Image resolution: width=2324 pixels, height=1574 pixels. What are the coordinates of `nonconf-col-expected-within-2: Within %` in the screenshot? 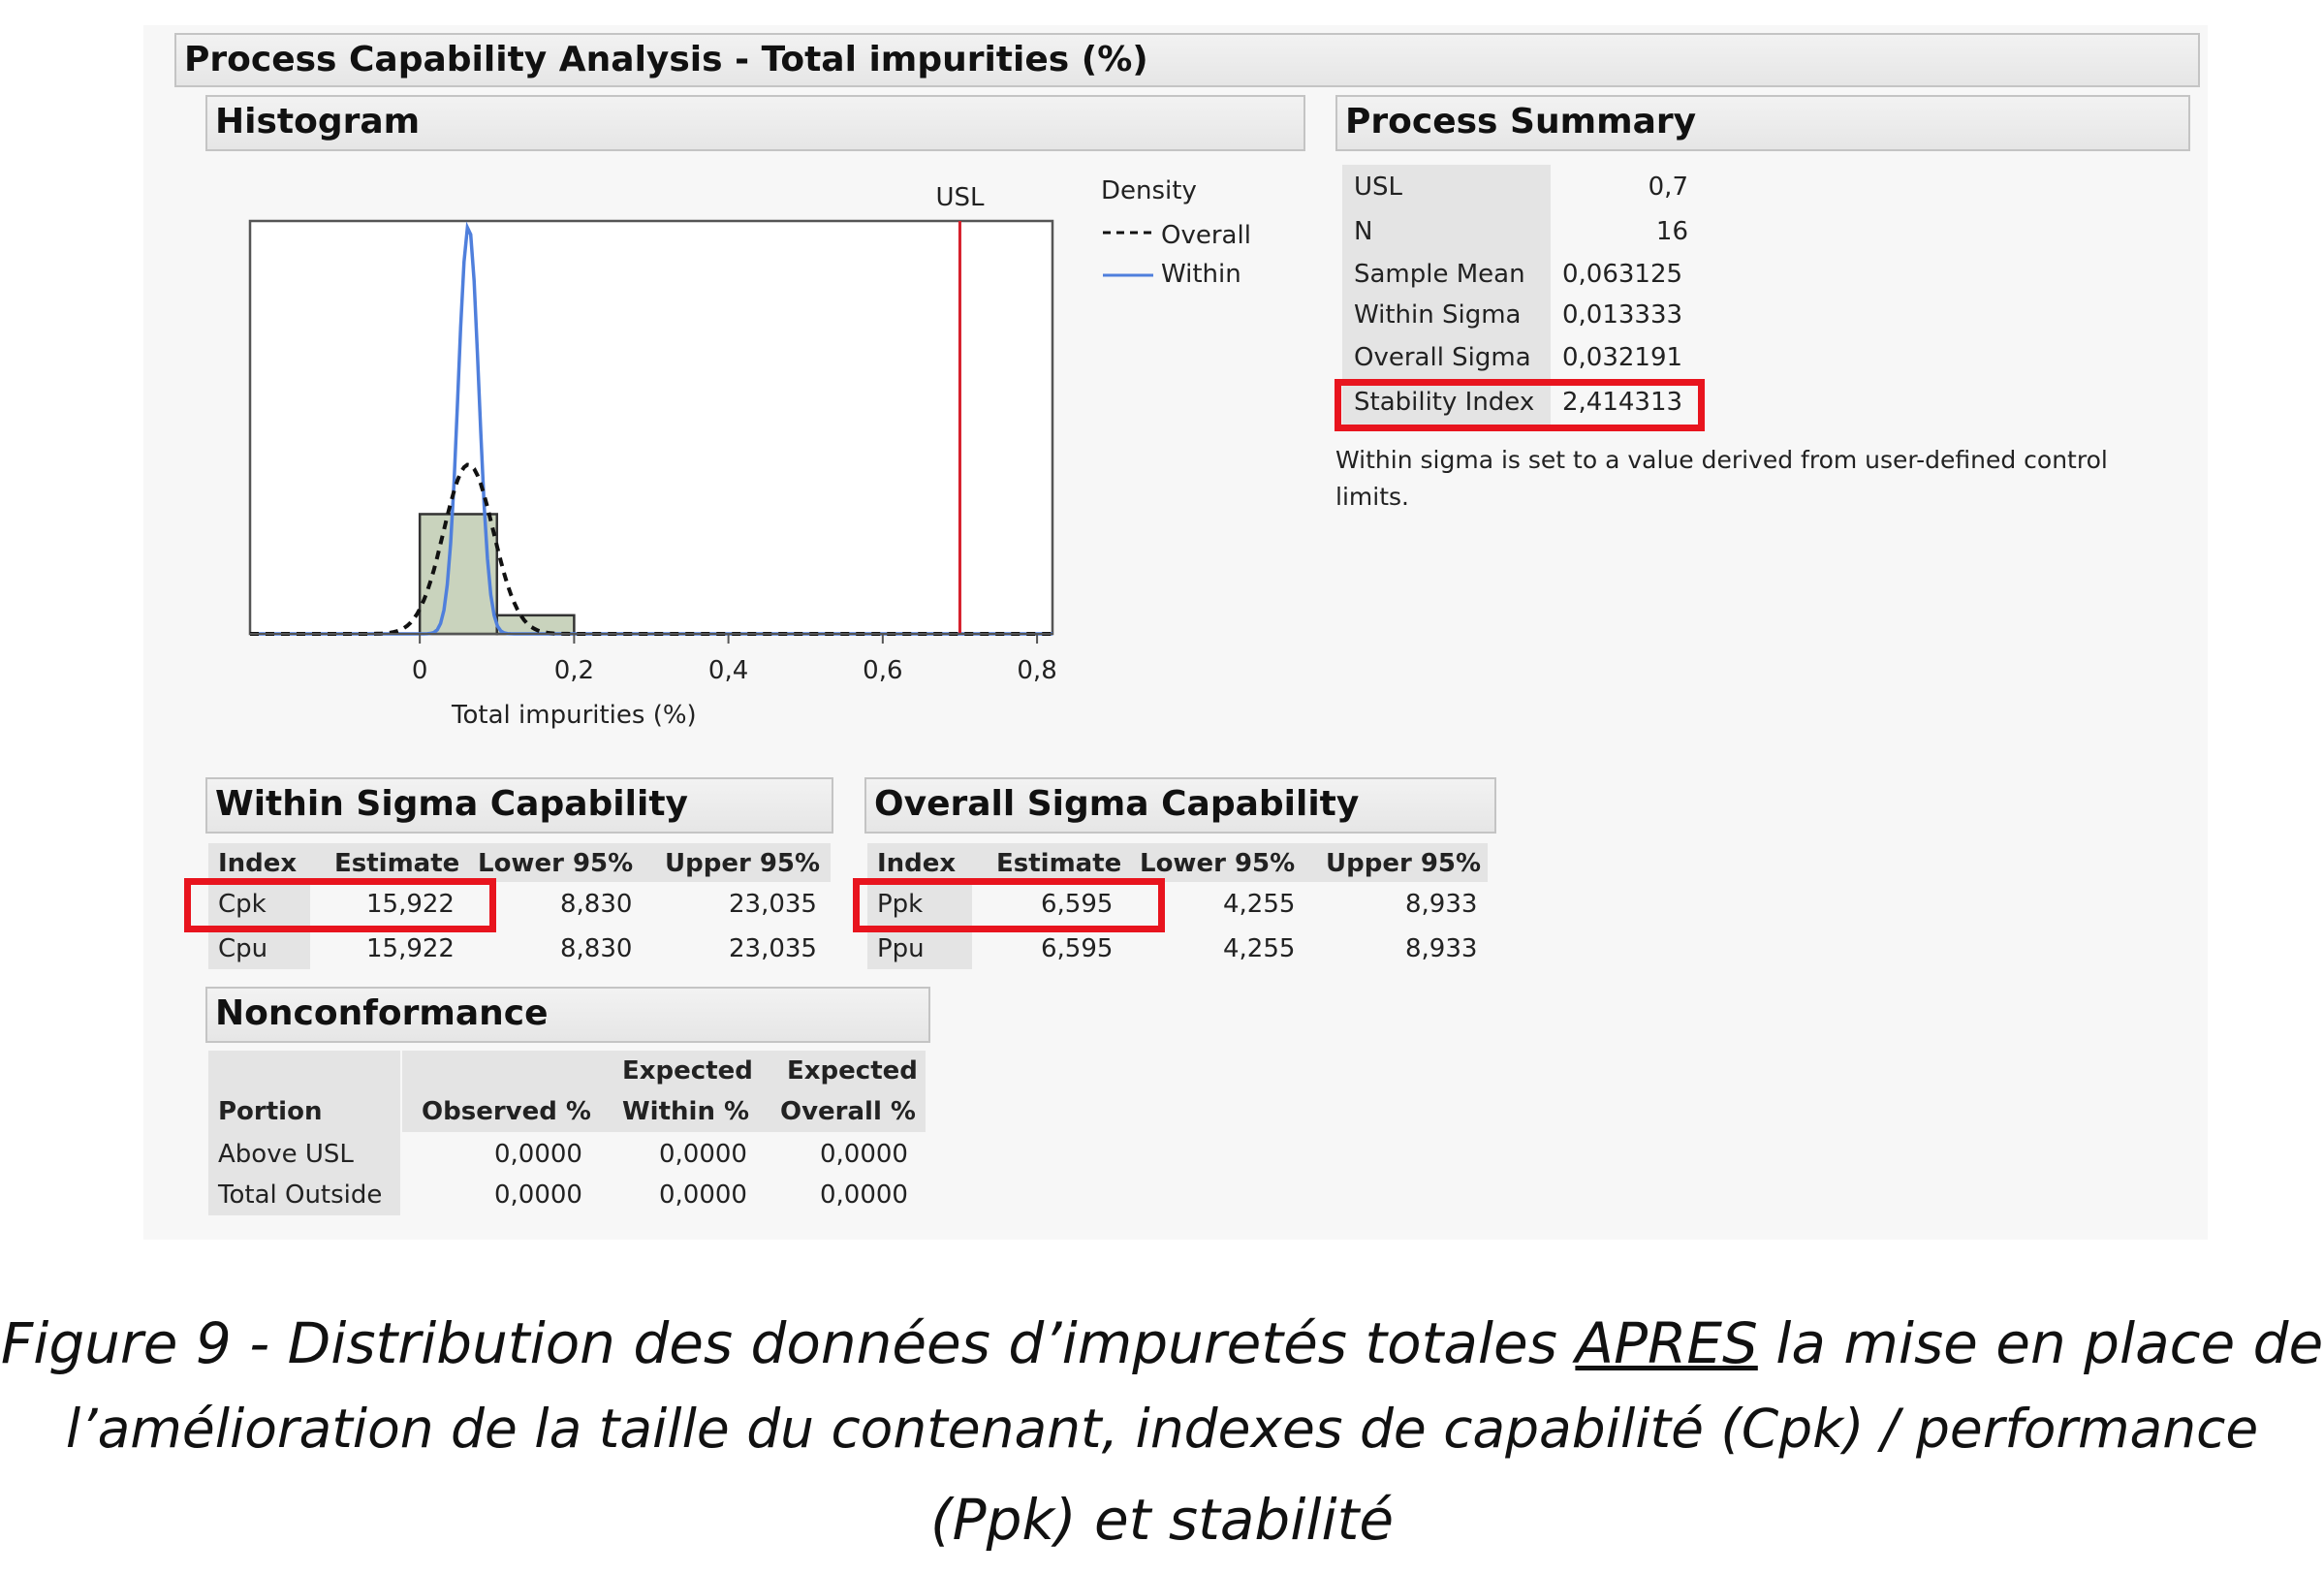 It's located at (686, 1112).